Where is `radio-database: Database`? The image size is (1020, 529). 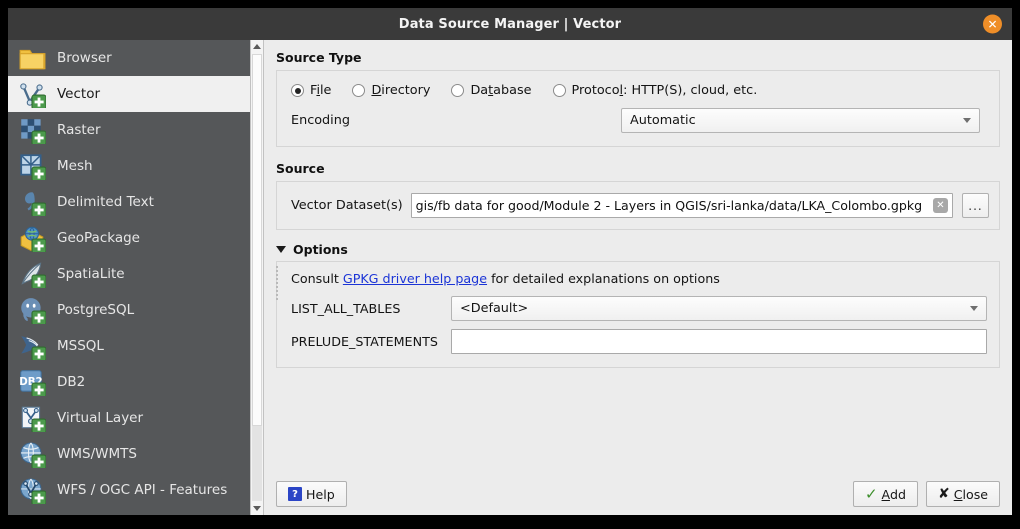
radio-database: Database is located at coordinates (491, 90).